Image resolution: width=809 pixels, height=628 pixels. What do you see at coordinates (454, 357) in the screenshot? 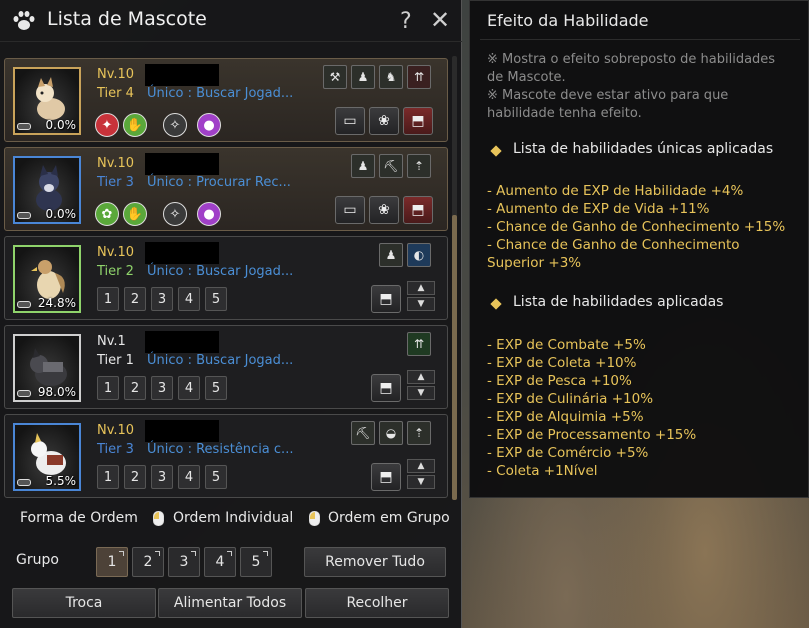
I see `scrollbar-thumb` at bounding box center [454, 357].